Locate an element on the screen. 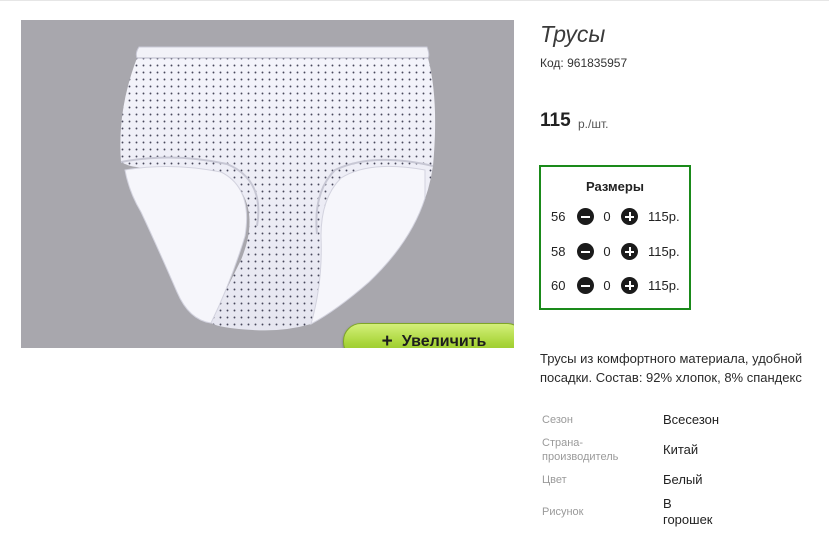 The image size is (829, 542). size-row-60: 60 115р. is located at coordinates (615, 286).